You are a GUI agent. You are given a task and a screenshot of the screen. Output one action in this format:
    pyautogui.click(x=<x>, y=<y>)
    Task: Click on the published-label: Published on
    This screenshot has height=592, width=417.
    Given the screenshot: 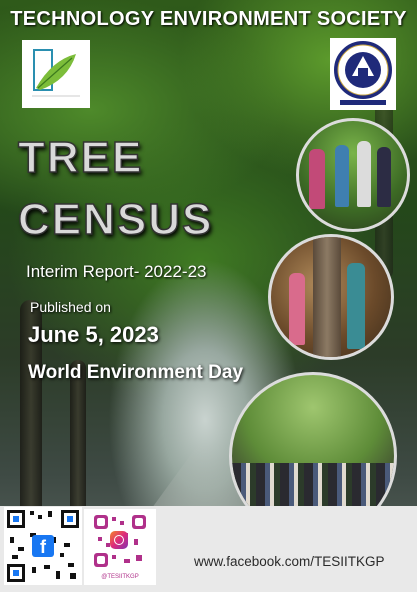 What is the action you would take?
    pyautogui.click(x=70, y=307)
    